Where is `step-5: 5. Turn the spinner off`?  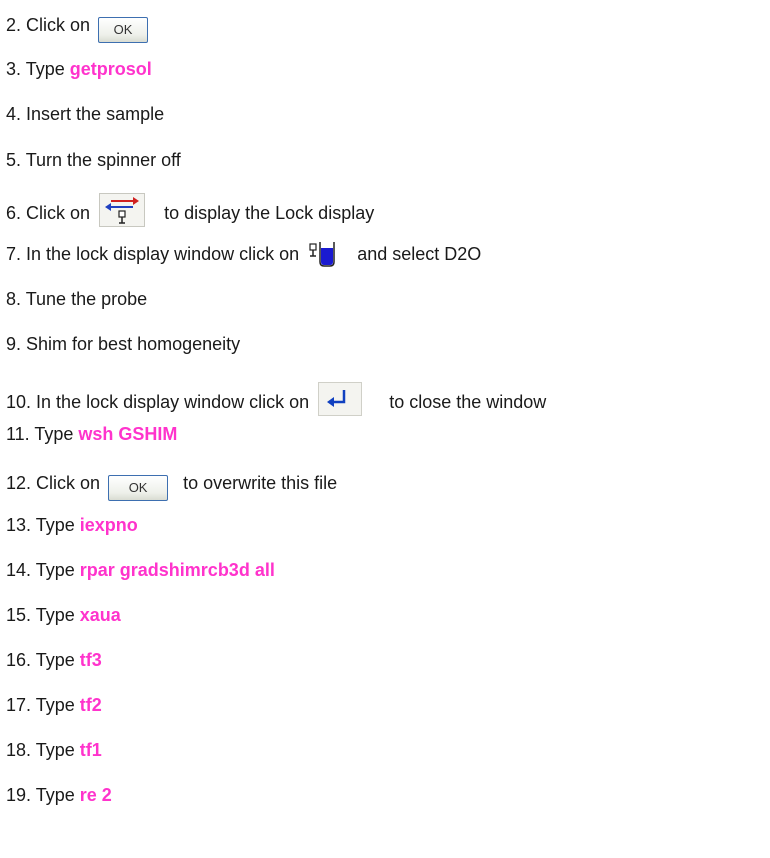
step-5: 5. Turn the spinner off is located at coordinates (93, 160).